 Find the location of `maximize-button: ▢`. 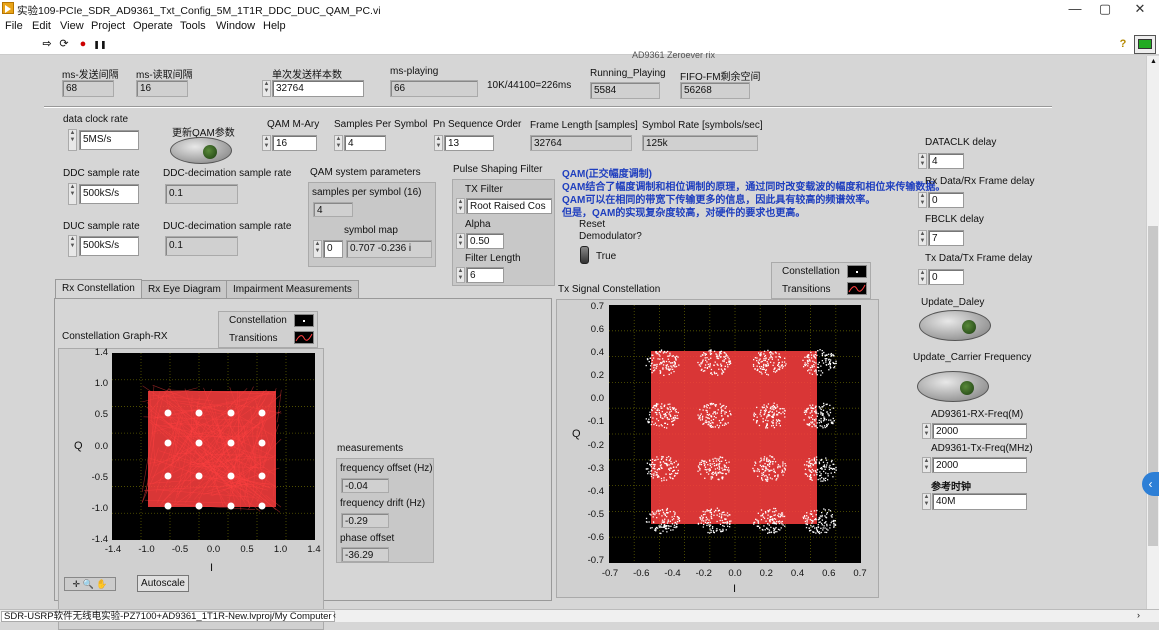

maximize-button: ▢ is located at coordinates (1105, 9).